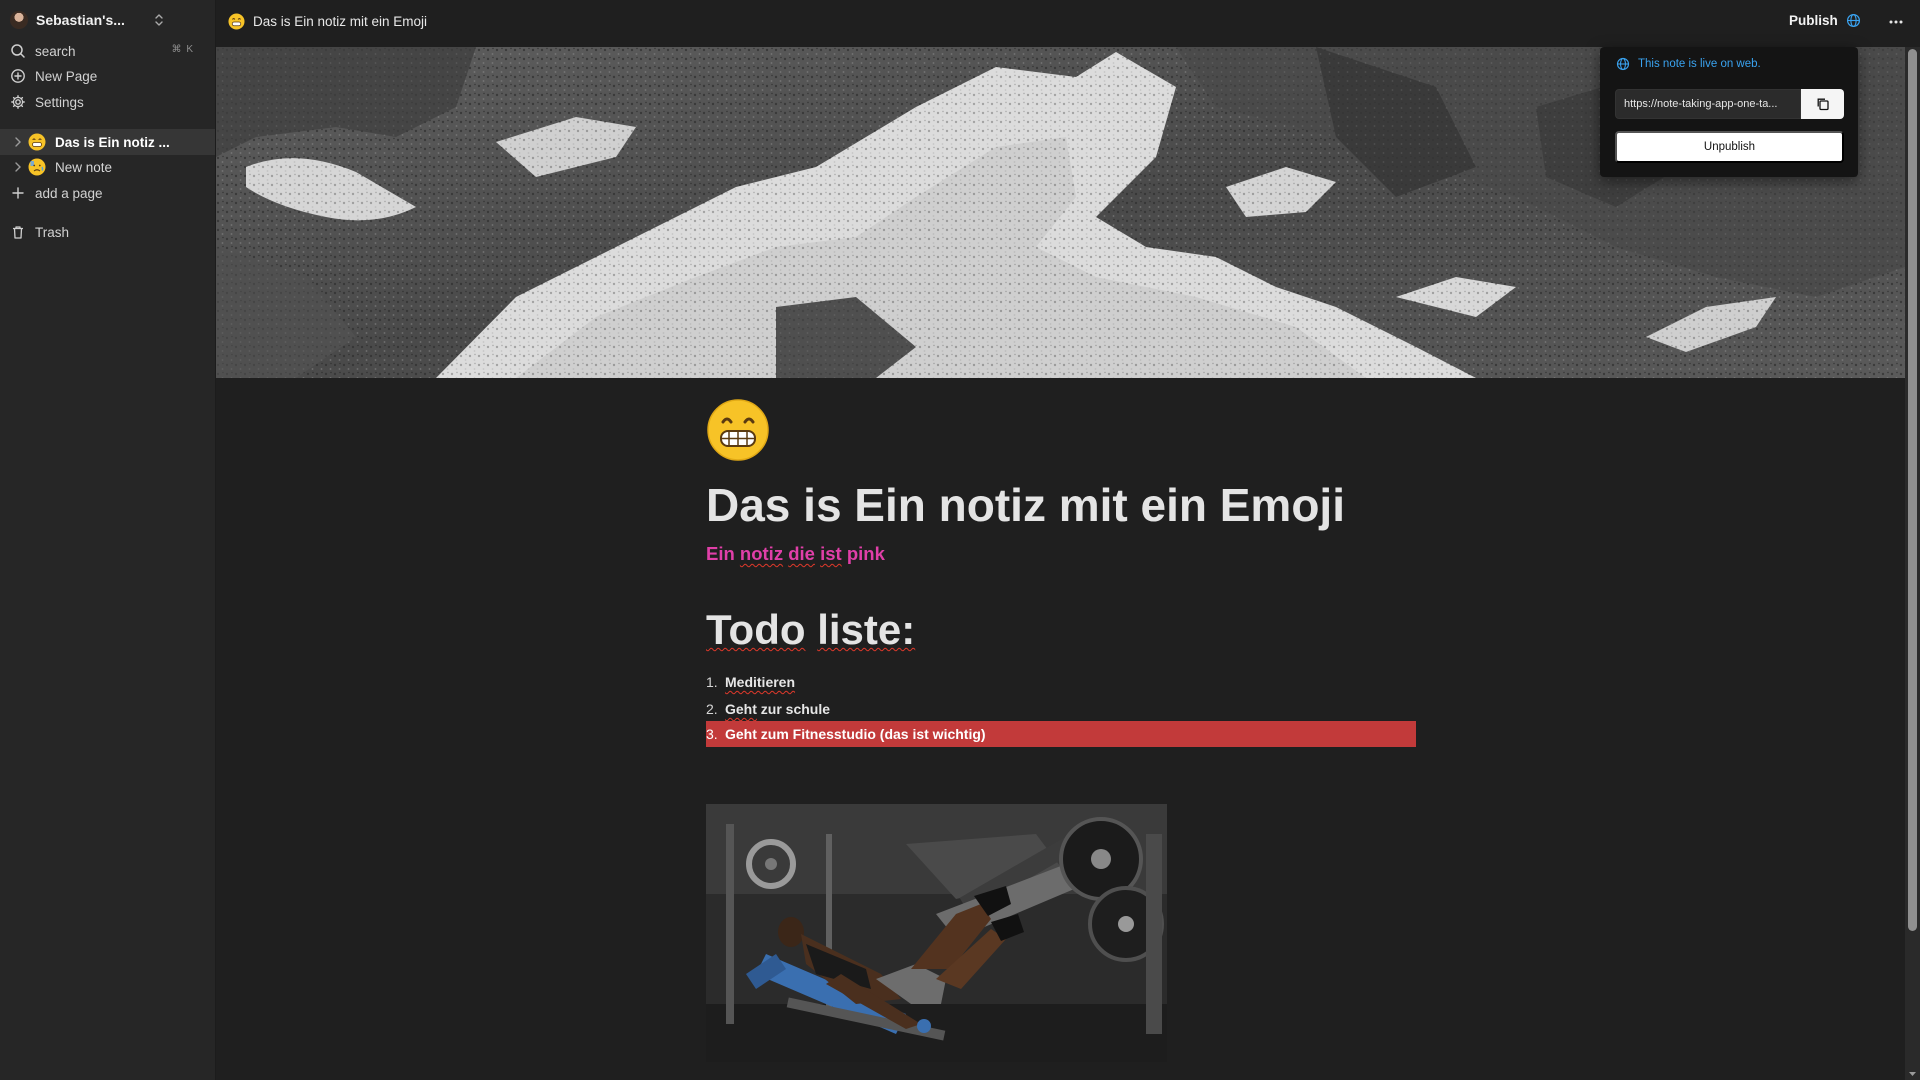 The width and height of the screenshot is (1920, 1080). What do you see at coordinates (810, 630) in the screenshot?
I see `todo-heading: Todo liste:` at bounding box center [810, 630].